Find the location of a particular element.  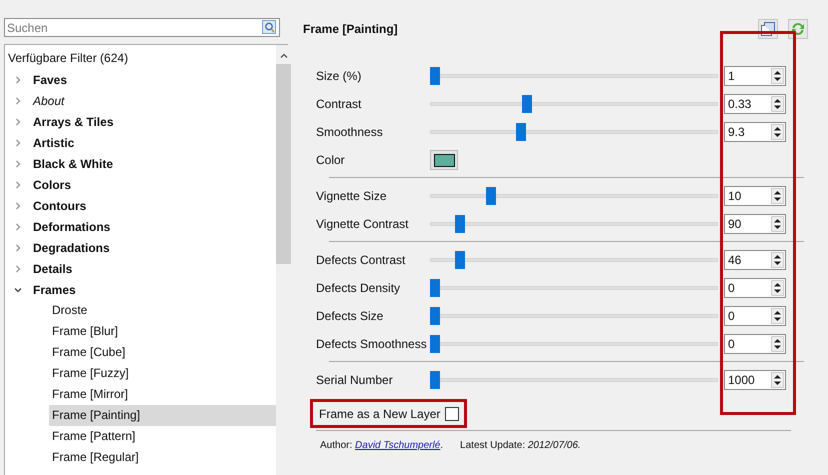

number-field: 10 is located at coordinates (755, 196).